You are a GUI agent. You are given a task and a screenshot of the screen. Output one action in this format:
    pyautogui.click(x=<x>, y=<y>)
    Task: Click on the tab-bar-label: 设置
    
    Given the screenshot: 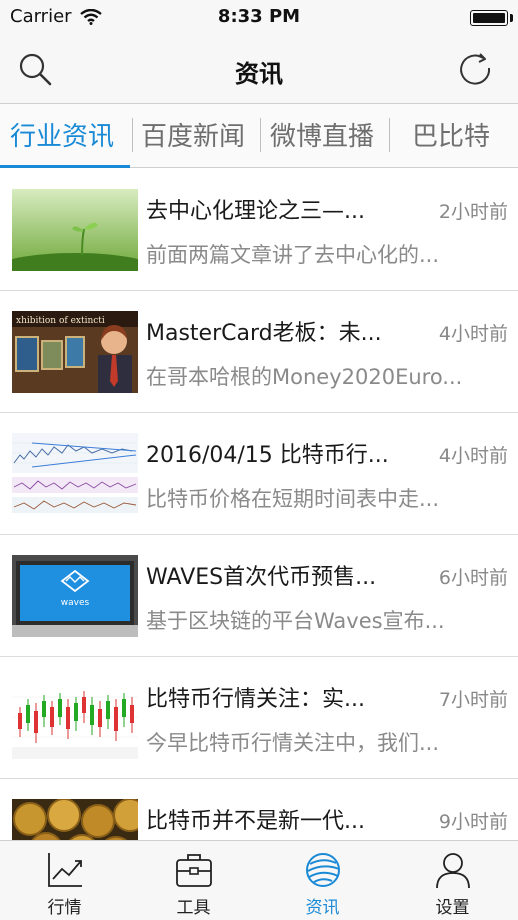 What is the action you would take?
    pyautogui.click(x=452, y=908)
    